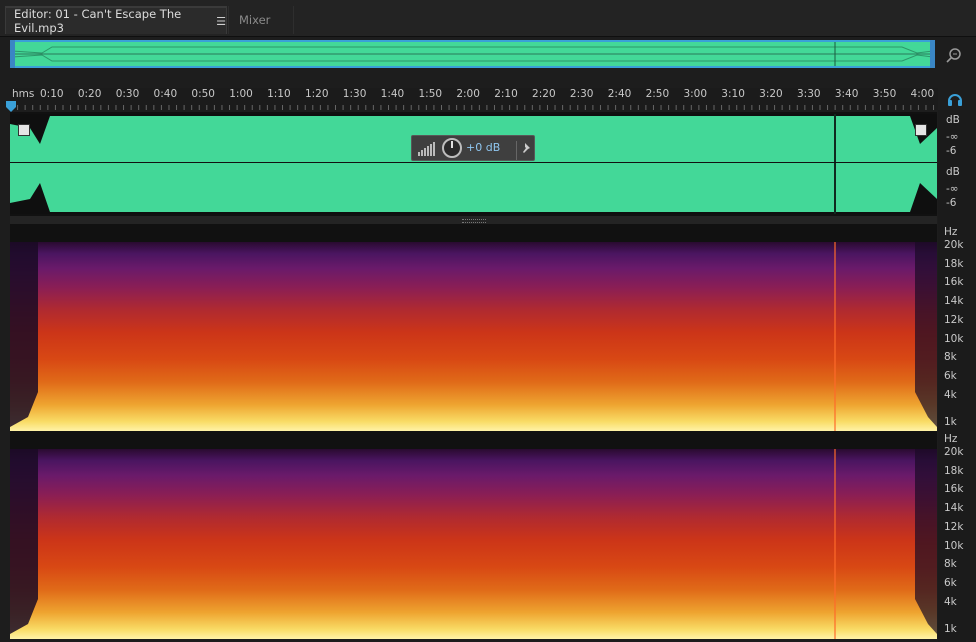  What do you see at coordinates (468, 94) in the screenshot?
I see `ruler-tick-label: 2:00` at bounding box center [468, 94].